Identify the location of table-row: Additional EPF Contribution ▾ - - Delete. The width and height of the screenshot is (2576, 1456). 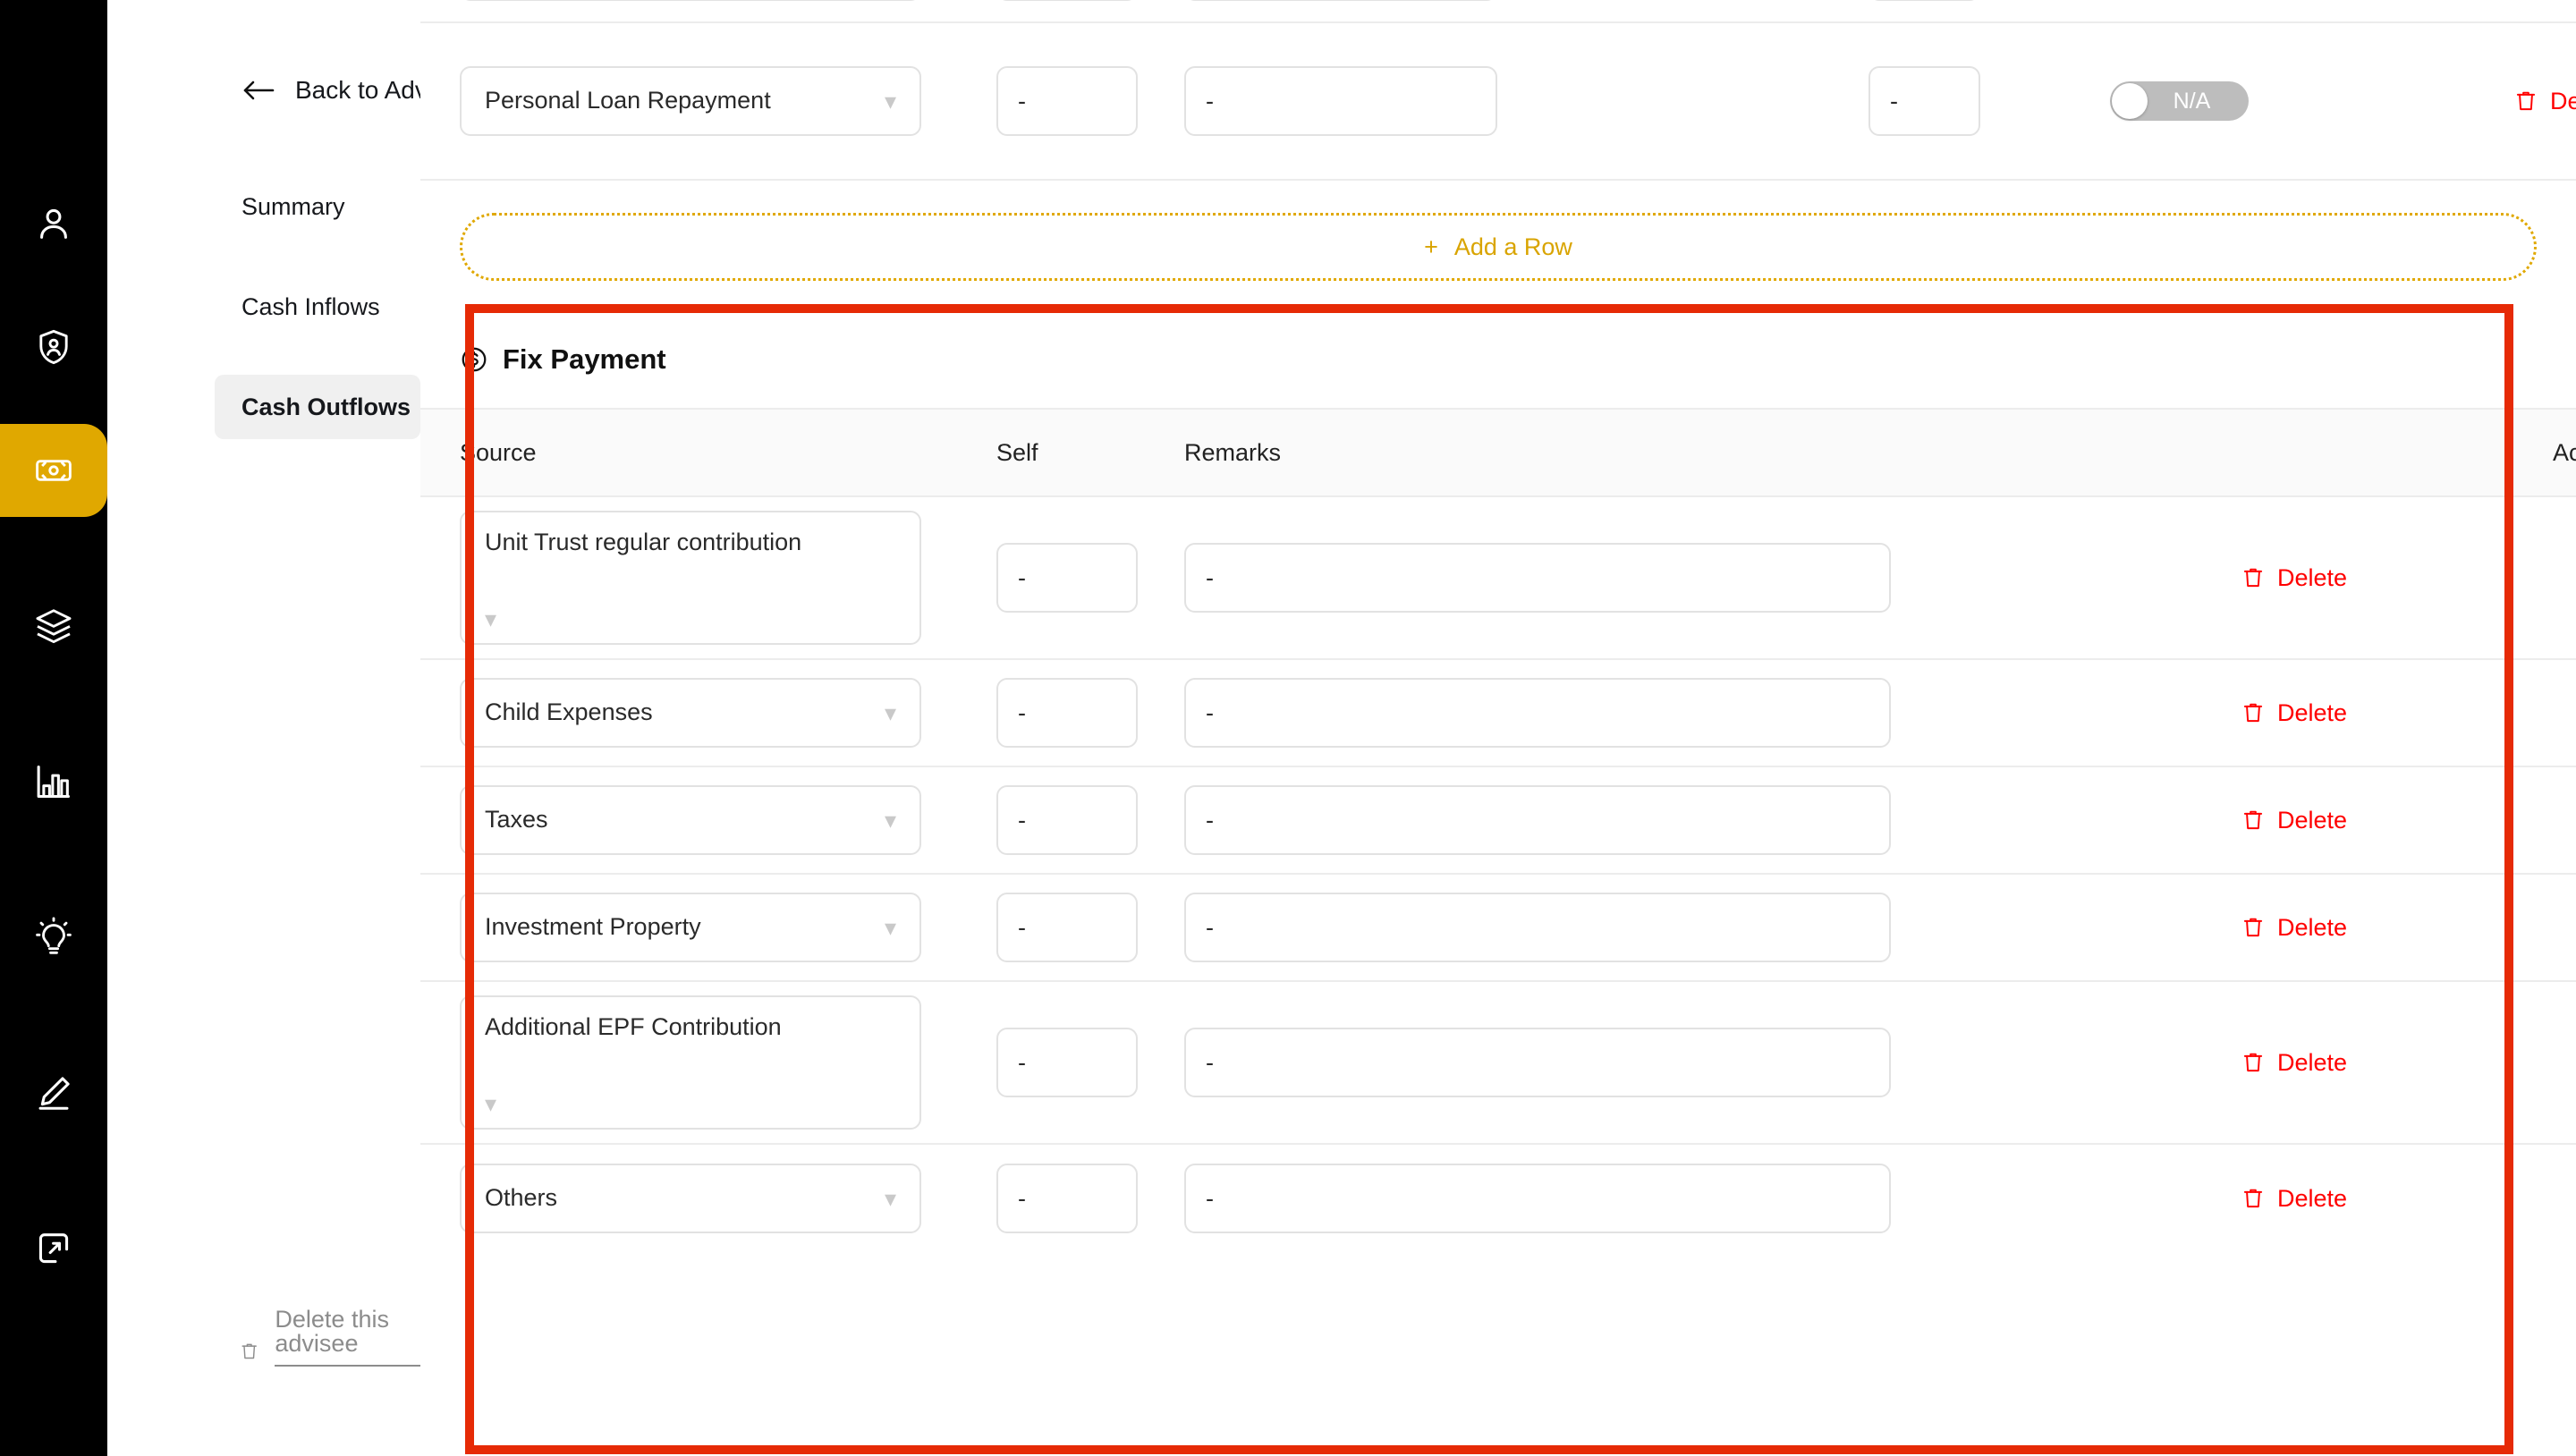
(1498, 1063).